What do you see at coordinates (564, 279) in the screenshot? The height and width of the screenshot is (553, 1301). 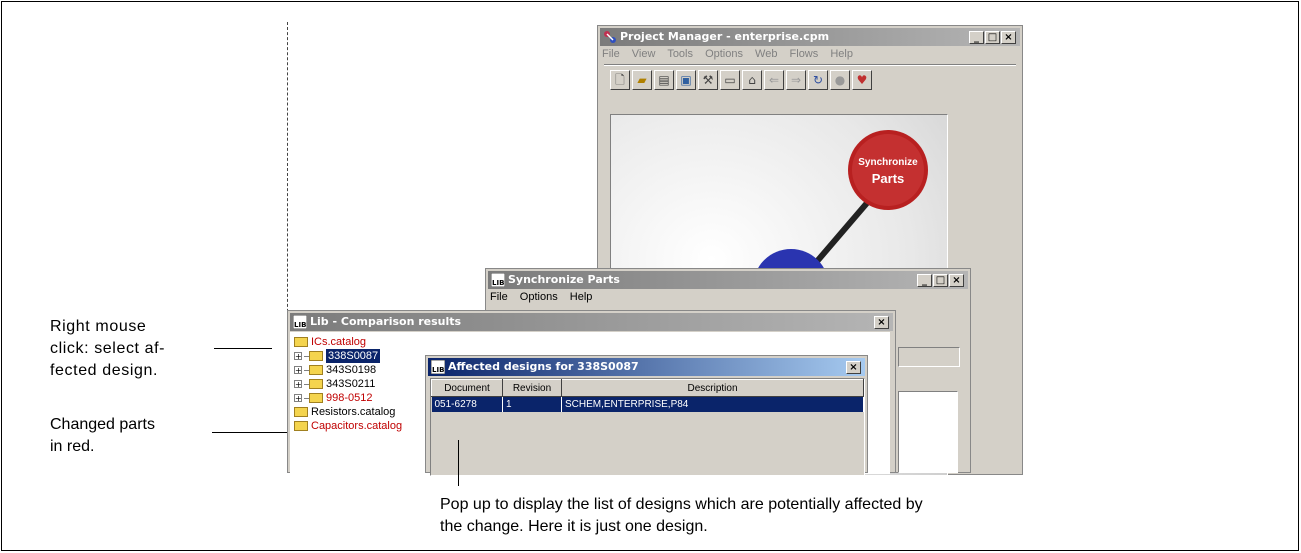 I see `window-title: Synchronize Parts` at bounding box center [564, 279].